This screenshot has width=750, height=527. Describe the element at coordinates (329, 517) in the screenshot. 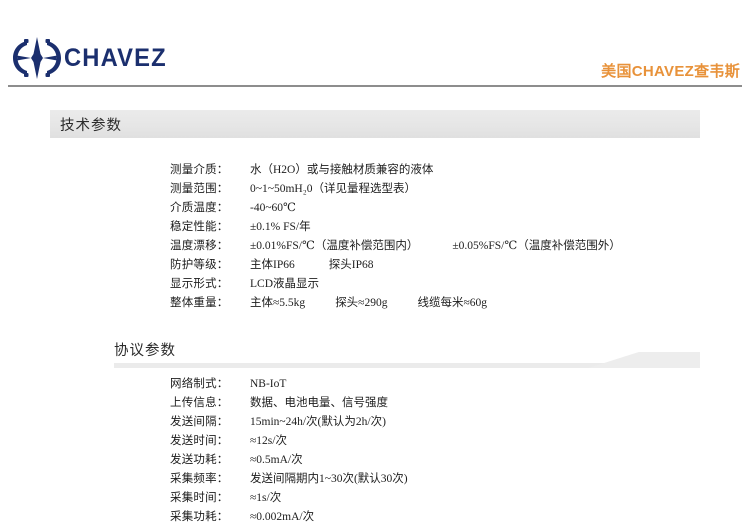

I see `spec-value: ≈0.002mA/次` at that location.